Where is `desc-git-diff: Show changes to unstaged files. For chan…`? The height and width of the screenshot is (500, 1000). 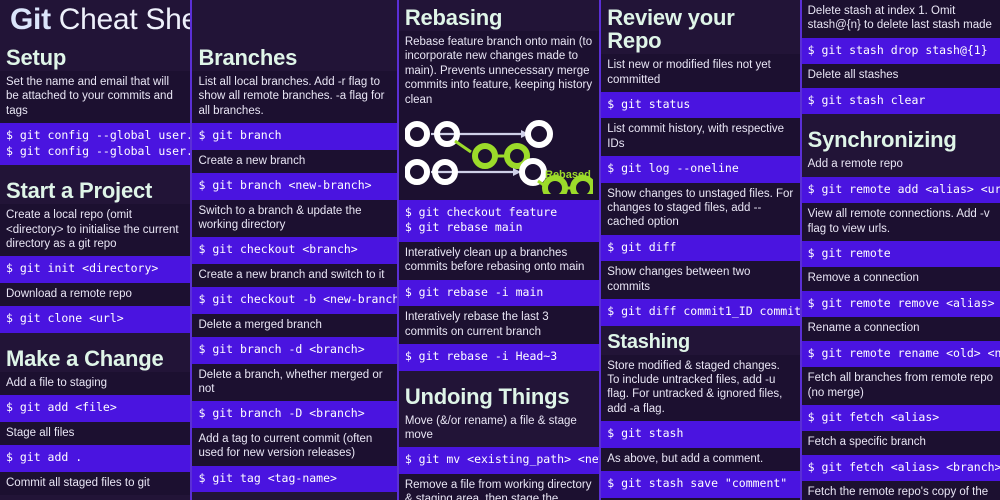 desc-git-diff: Show changes to unstaged files. For chan… is located at coordinates (700, 208).